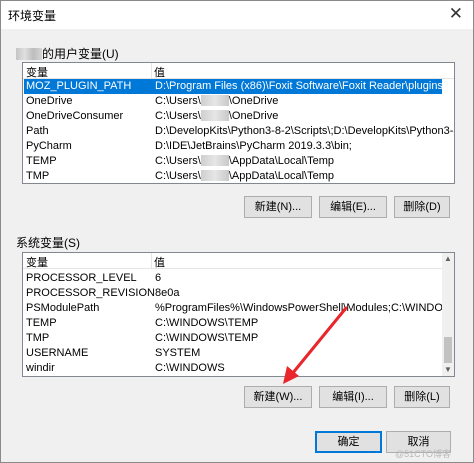 This screenshot has height=463, width=474. What do you see at coordinates (253, 146) in the screenshot?
I see `variable-value: D:\IDE\JetBrains\PyCharm 2019.3.3\bin;` at bounding box center [253, 146].